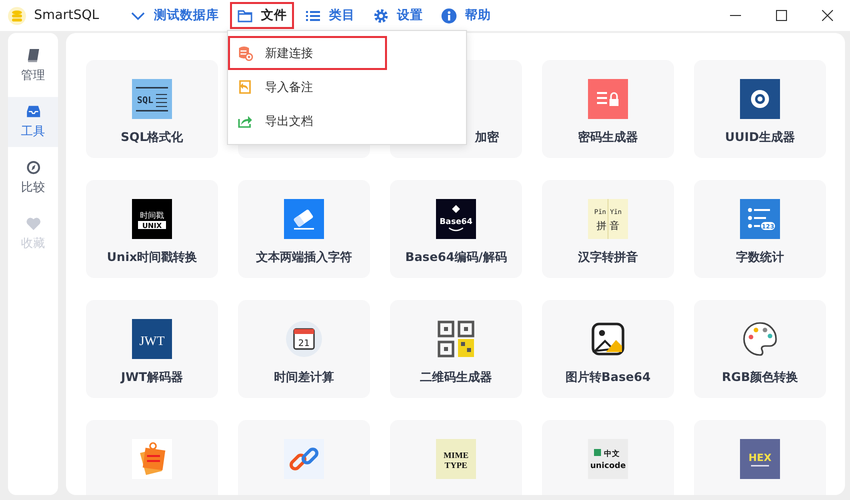  I want to click on target-icon, so click(760, 99).